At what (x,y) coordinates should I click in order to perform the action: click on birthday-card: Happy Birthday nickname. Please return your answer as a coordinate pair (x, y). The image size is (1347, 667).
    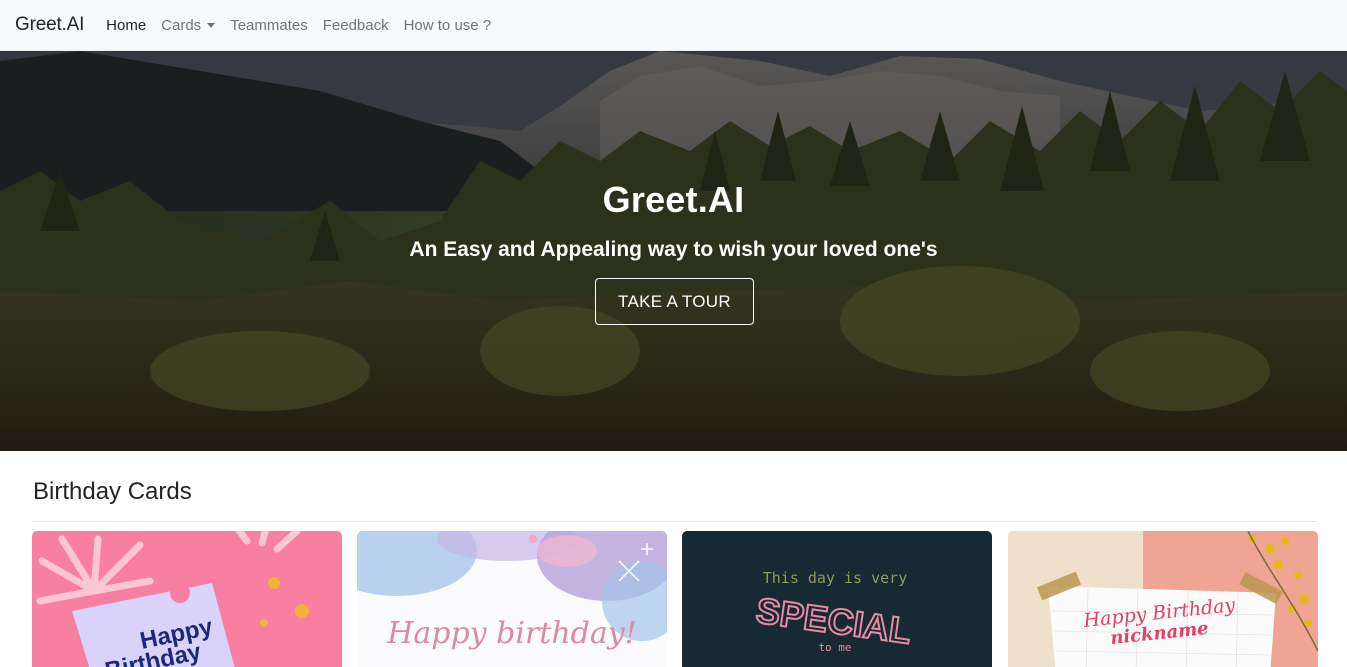
    Looking at the image, I should click on (1163, 599).